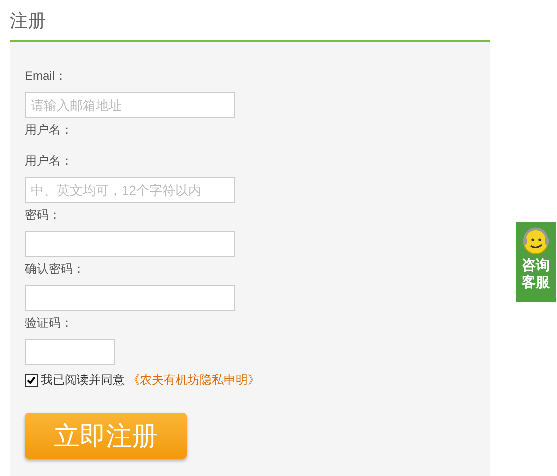  Describe the element at coordinates (130, 190) in the screenshot. I see `input-field: 中、英文均可，12个字符以内` at that location.